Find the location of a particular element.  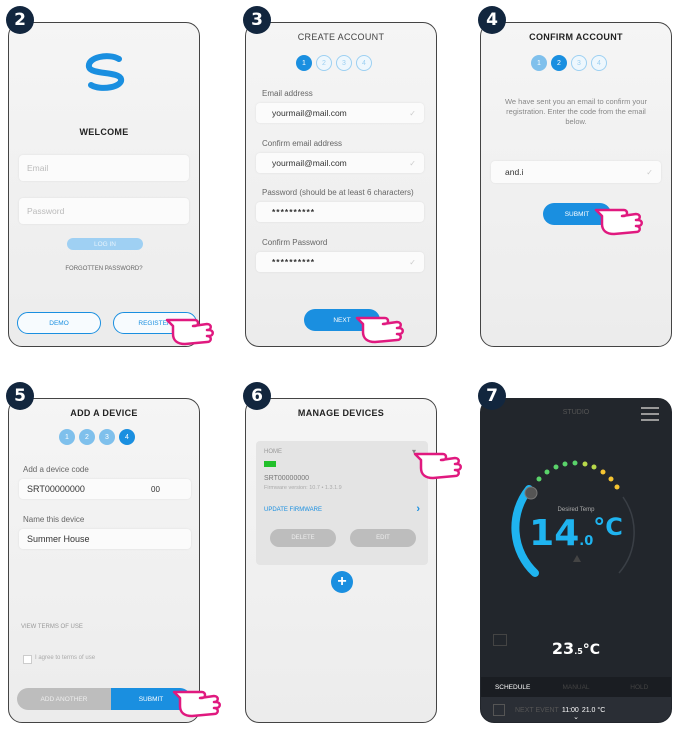

step-number-3: 3 is located at coordinates (257, 20).